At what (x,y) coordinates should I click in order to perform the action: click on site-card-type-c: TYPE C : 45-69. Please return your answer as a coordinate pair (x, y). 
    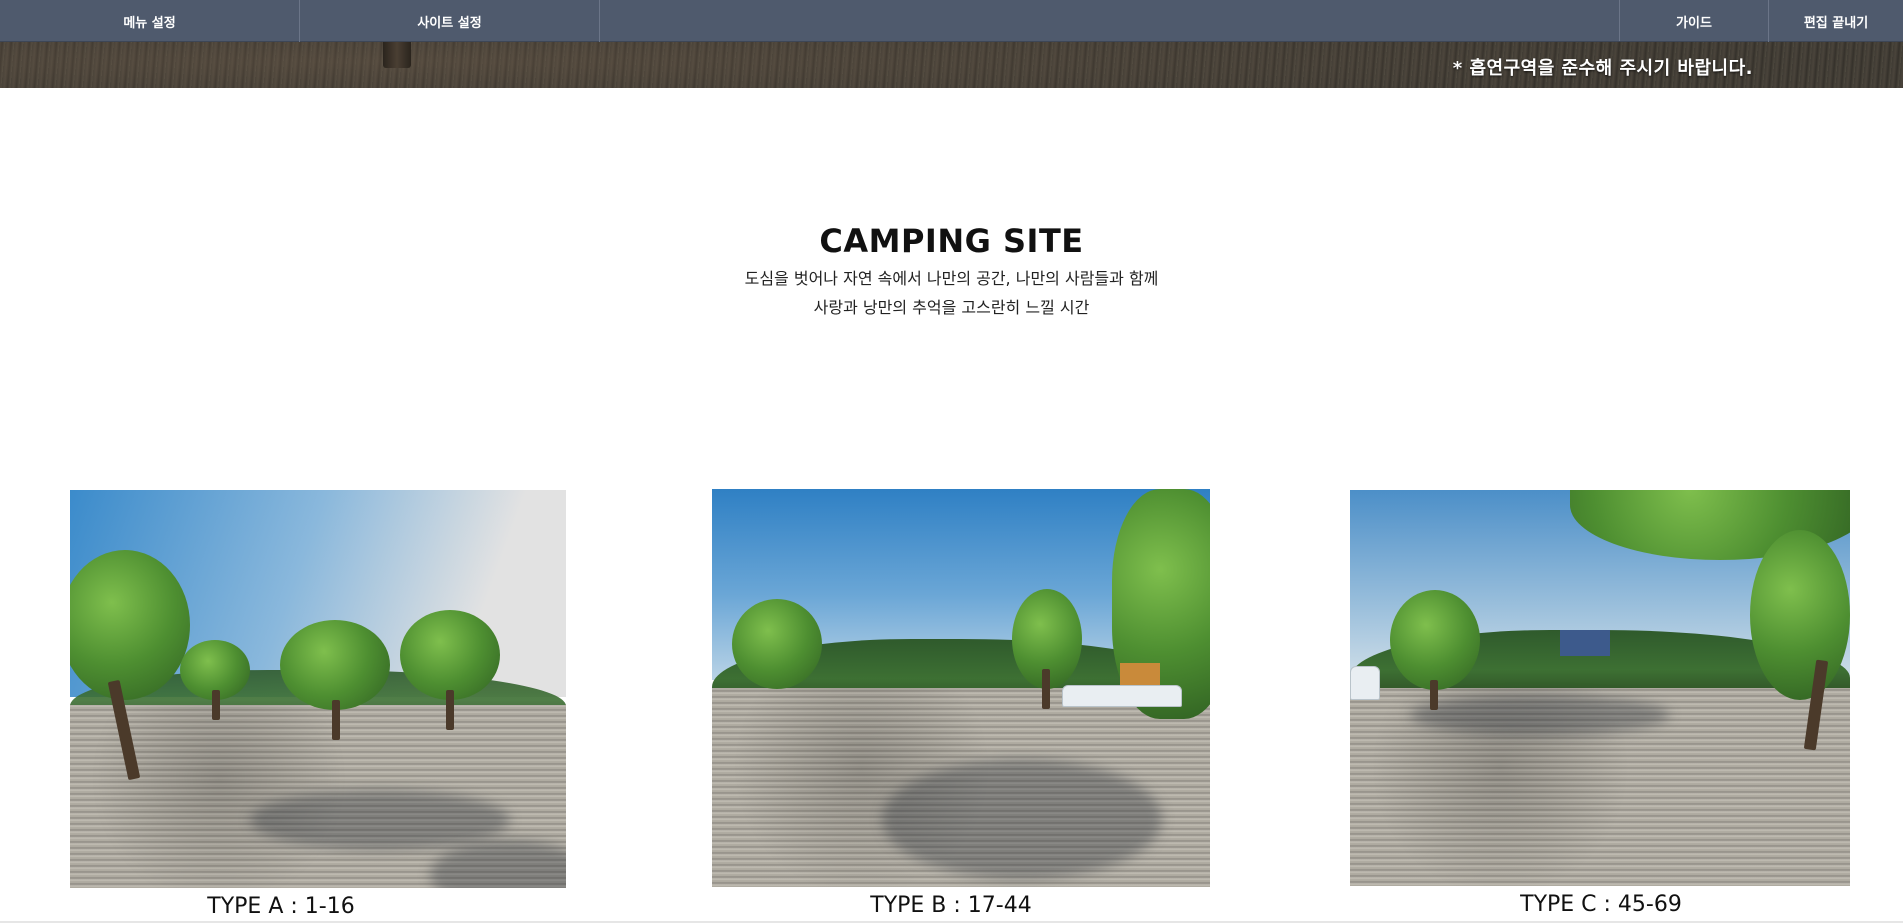
    Looking at the image, I should click on (1600, 705).